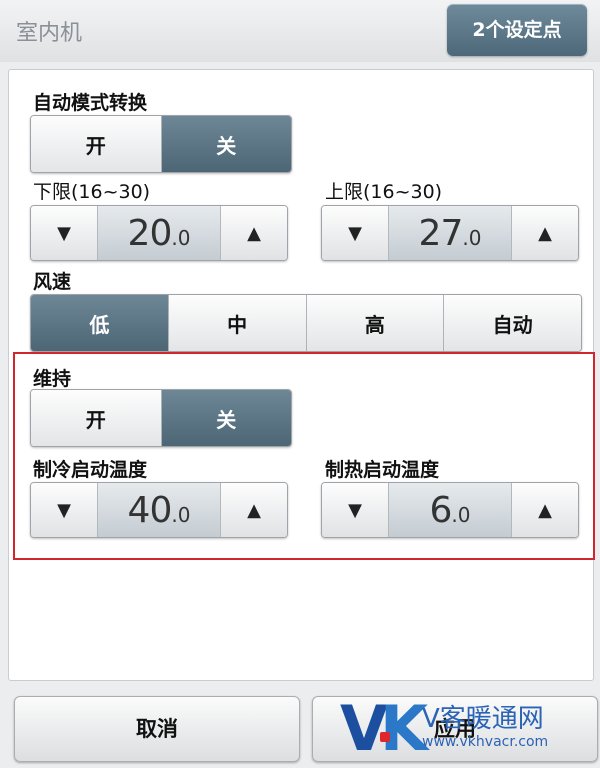 The image size is (600, 768). I want to click on two-setpoints-button: 2个设定点, so click(517, 30).